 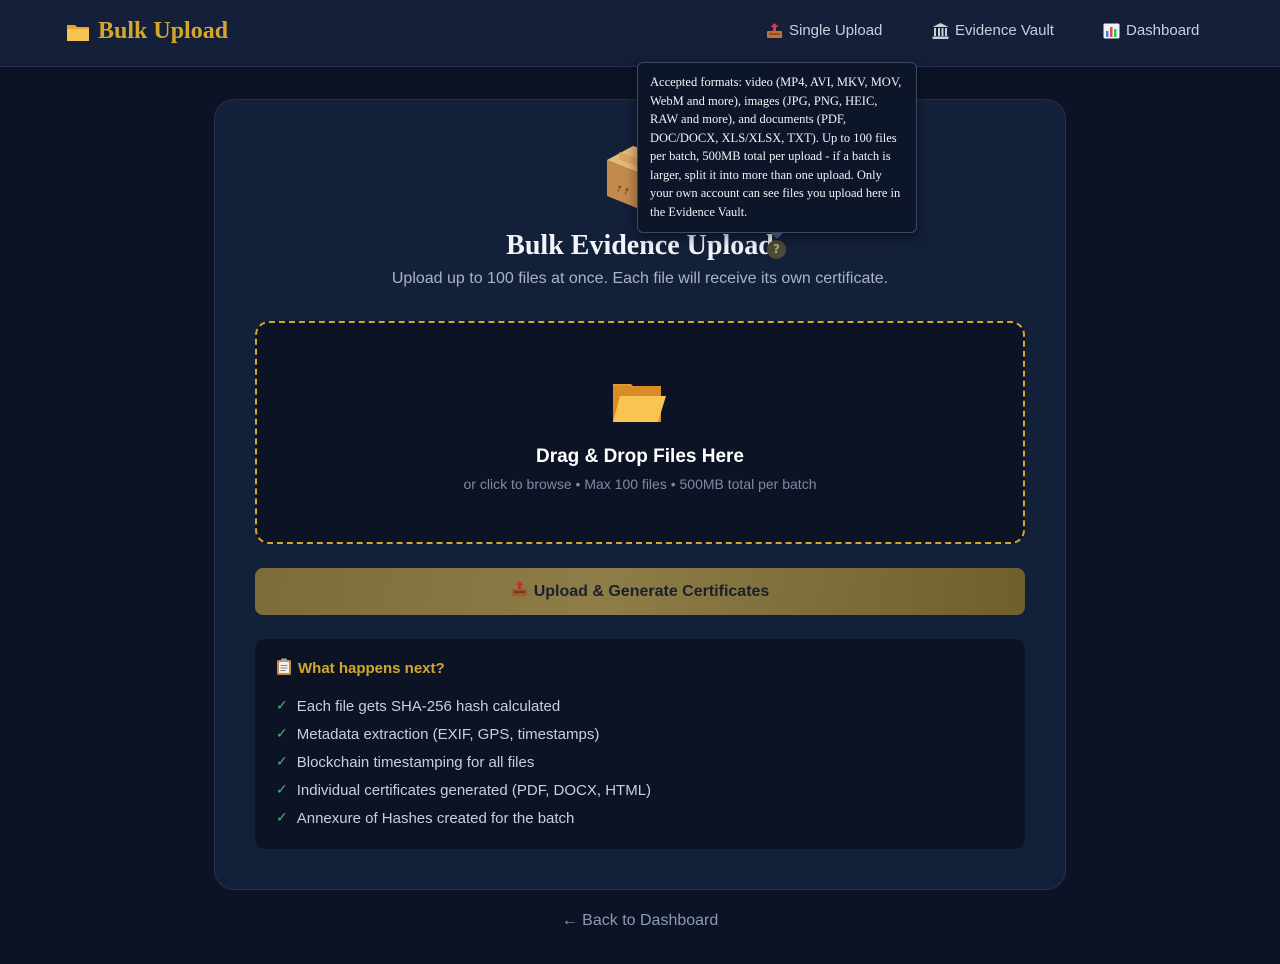 I want to click on tooltip-arrow, so click(x=777, y=235).